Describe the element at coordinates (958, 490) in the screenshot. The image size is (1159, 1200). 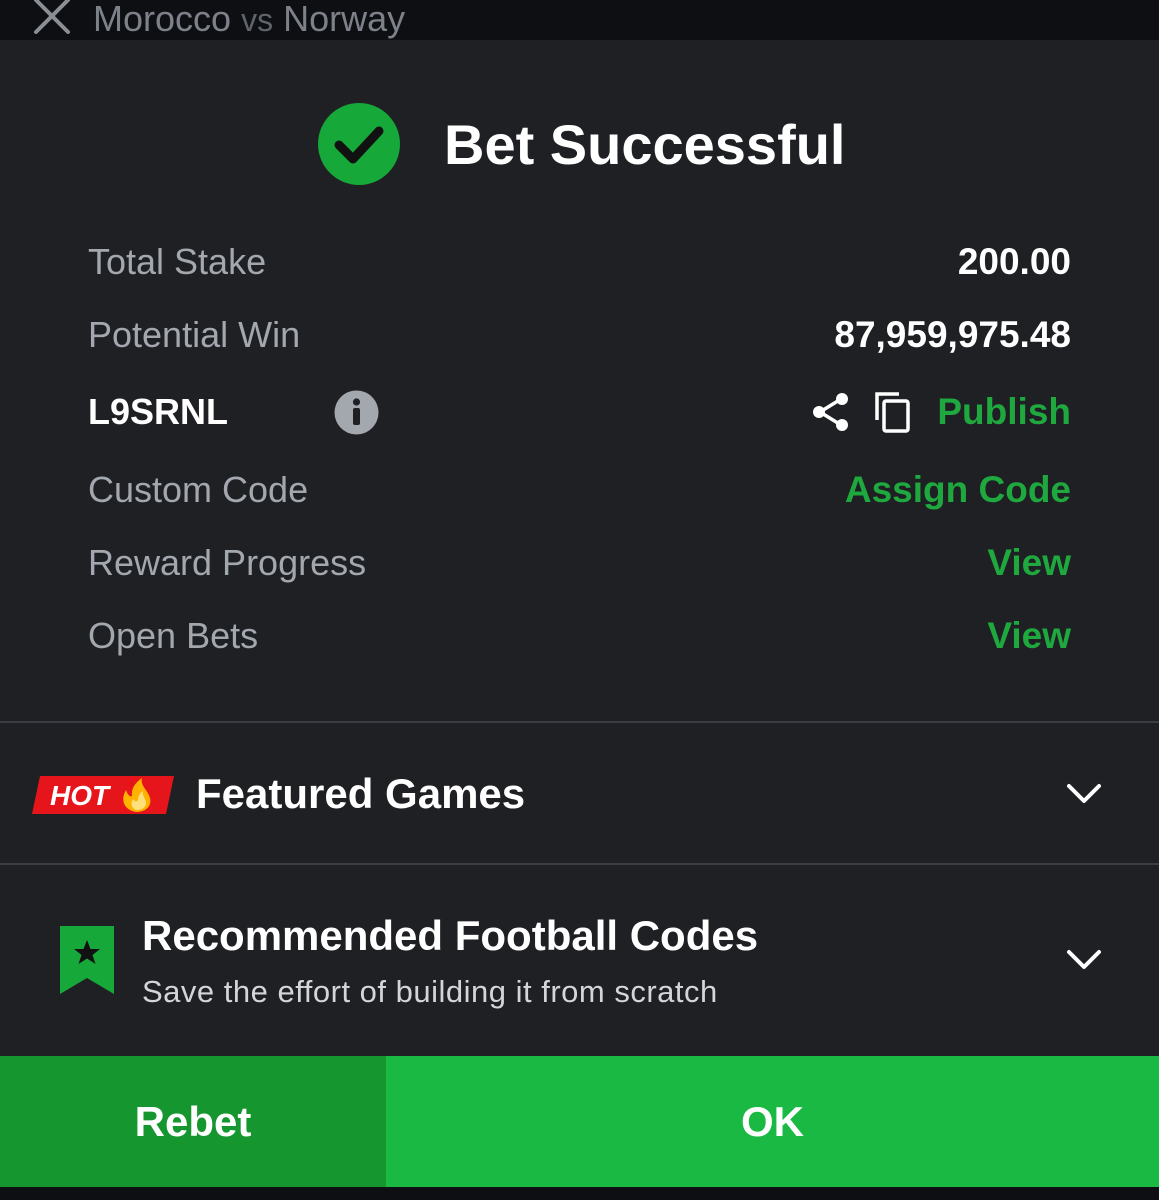
I see `assign-code-link: Assign Code` at that location.